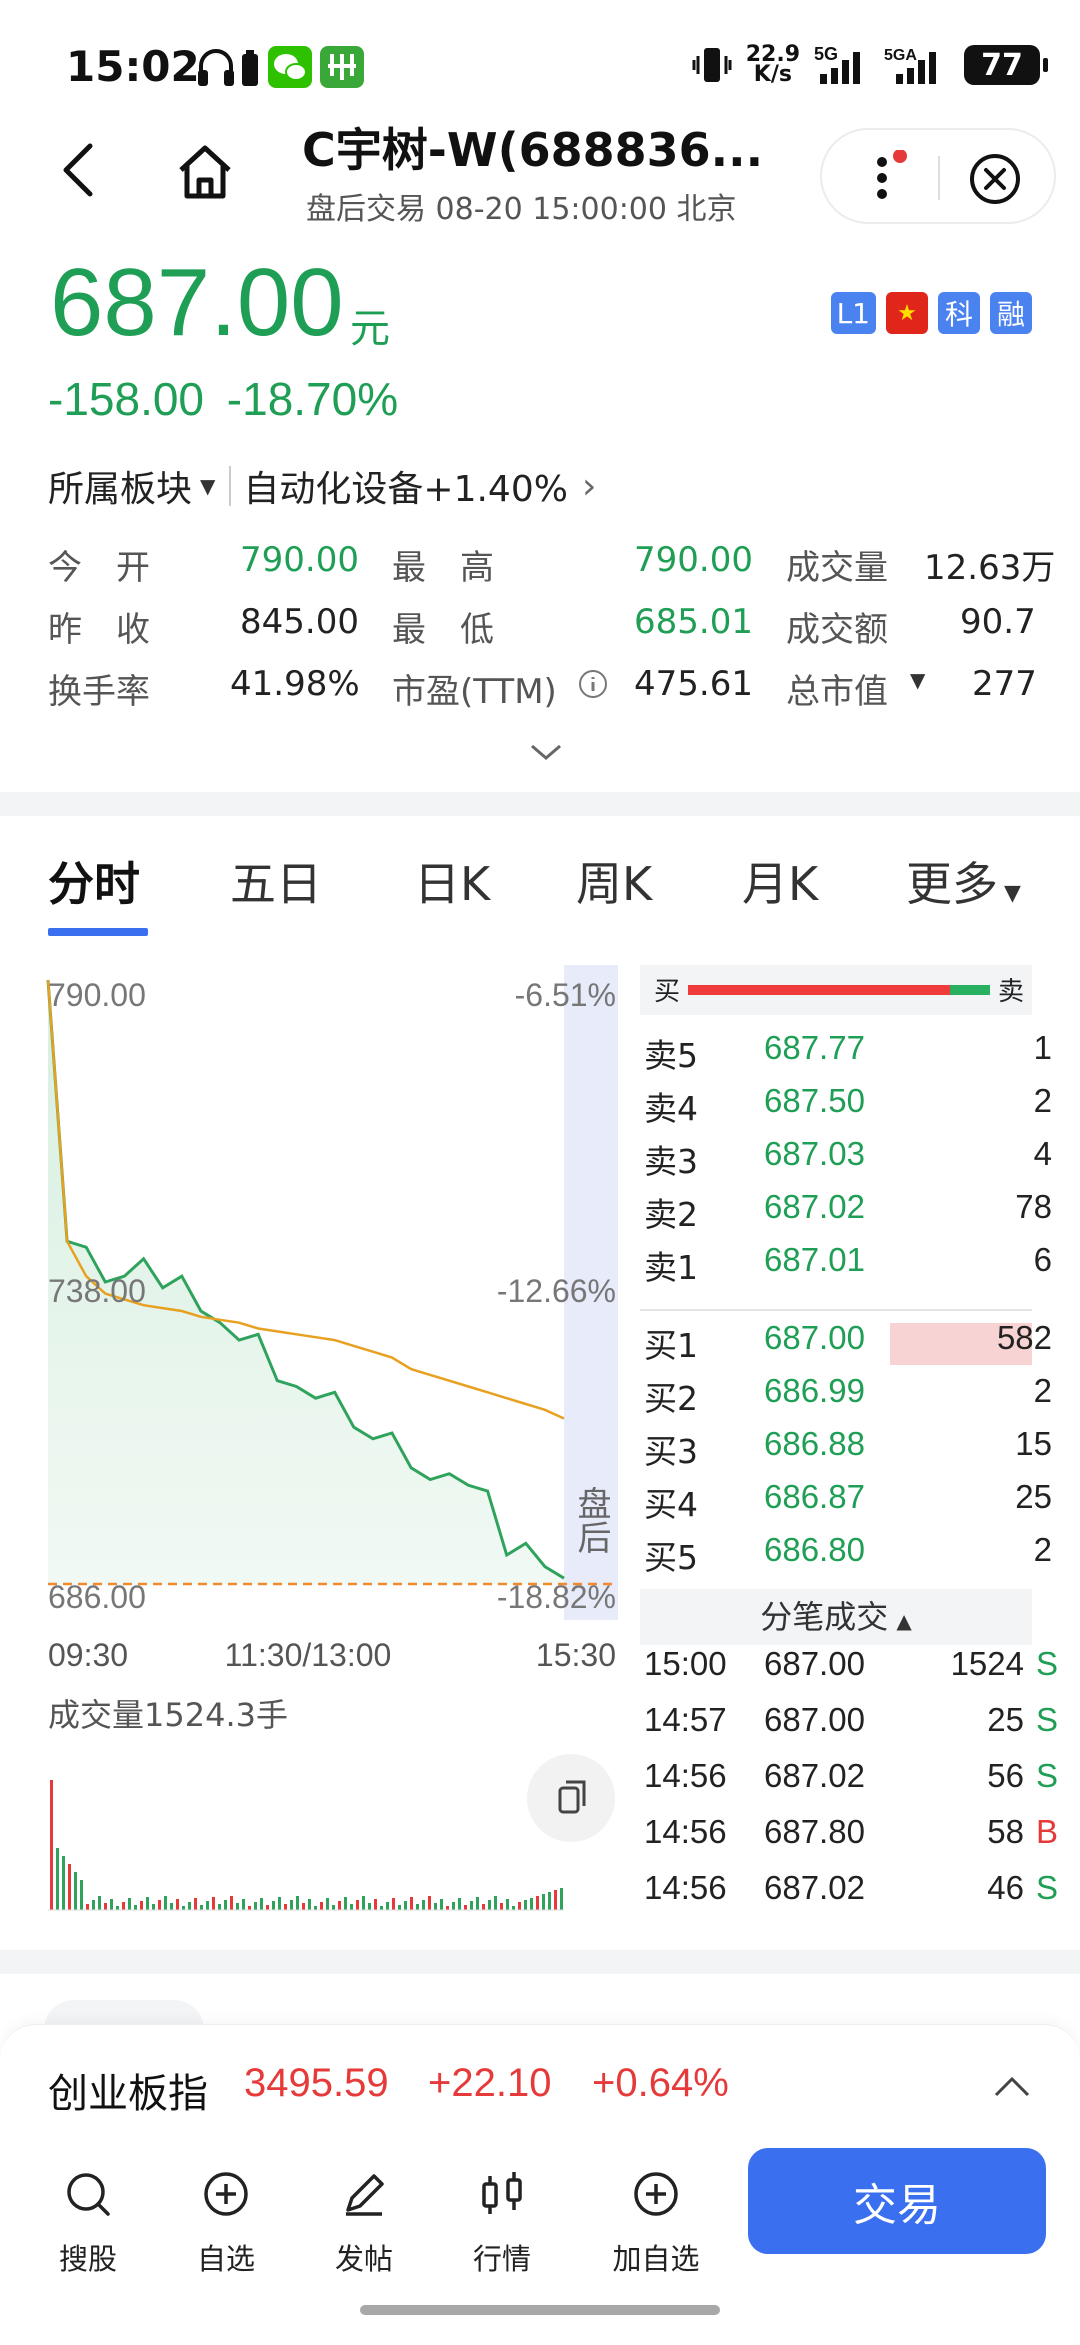 This screenshot has height=2345, width=1080. I want to click on sector-row: 所属板块 ▼ 自动化设备+1.40% ›, so click(322, 486).